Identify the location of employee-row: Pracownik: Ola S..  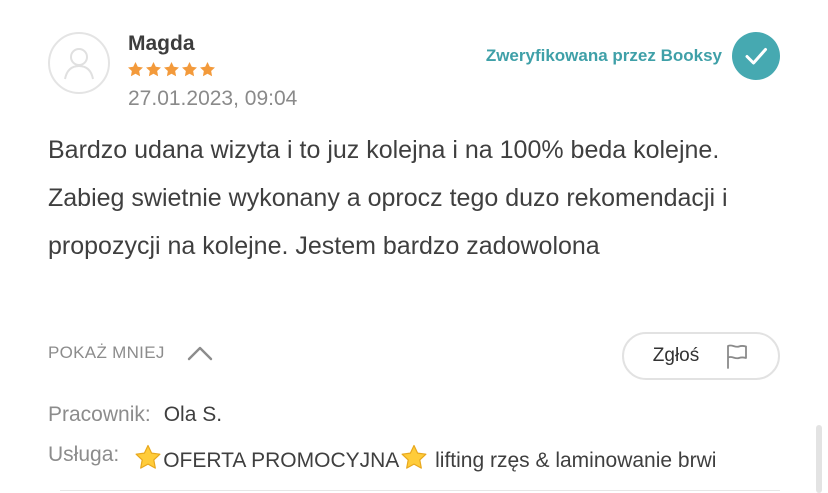
(135, 415).